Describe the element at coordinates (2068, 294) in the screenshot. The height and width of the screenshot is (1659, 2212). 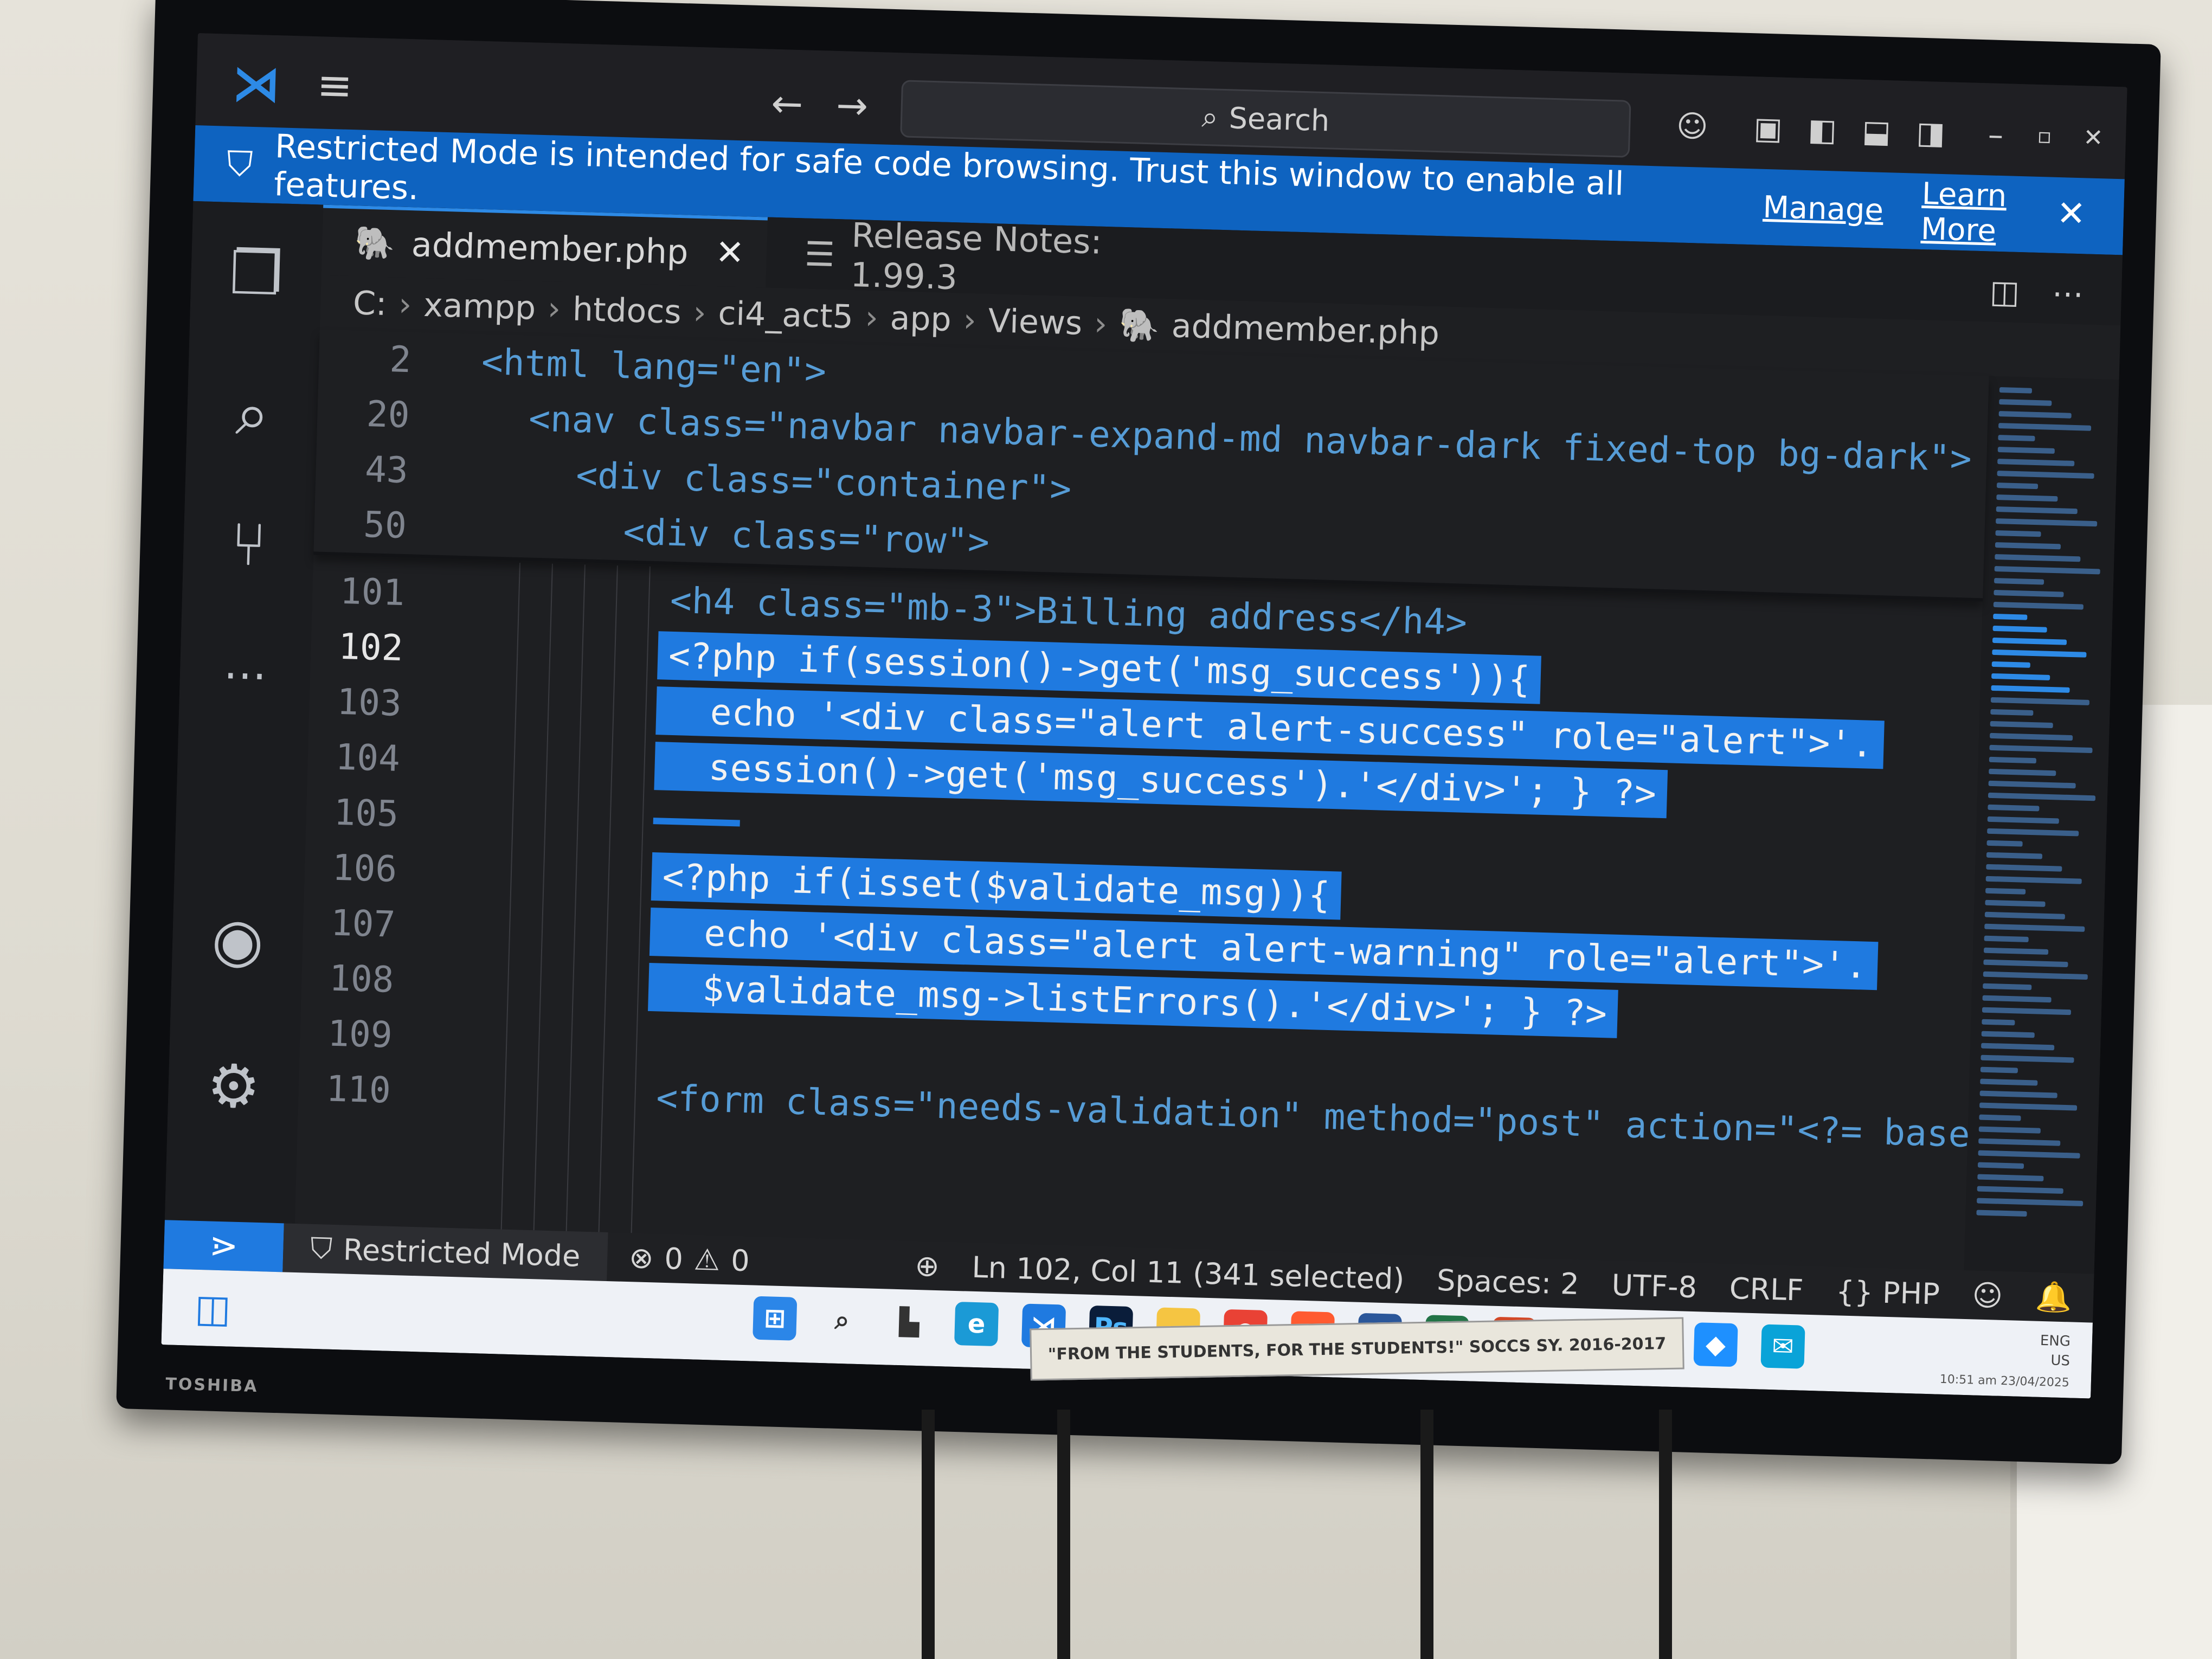
I see `more-actions-icon: ⋯` at that location.